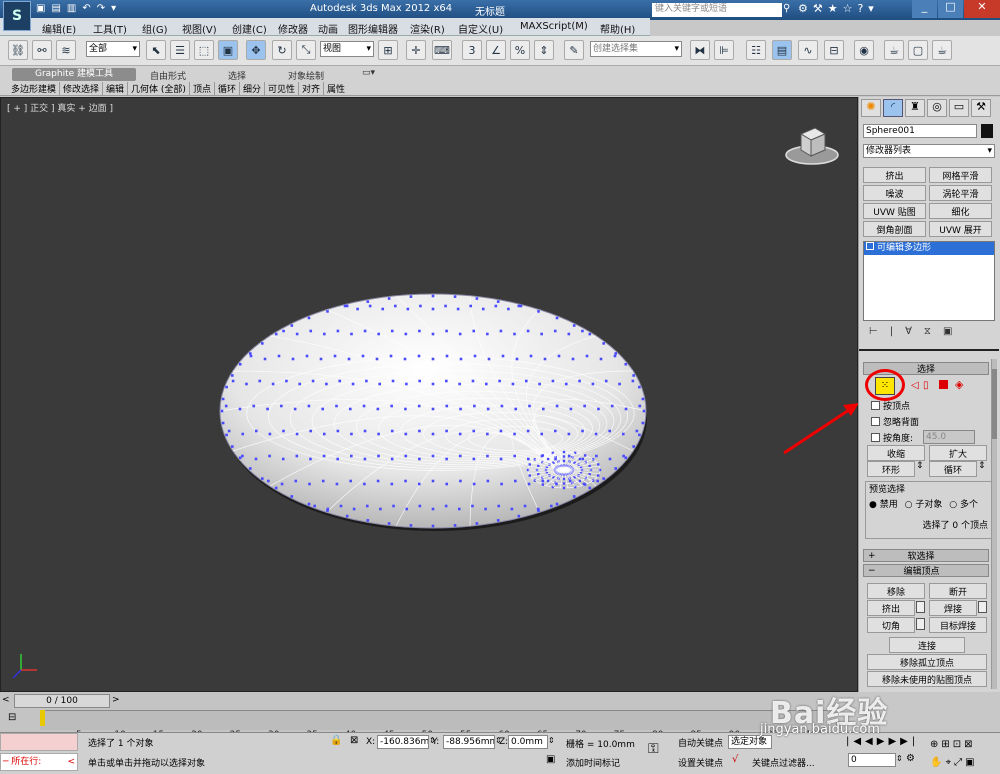 This screenshot has width=1000, height=774. Describe the element at coordinates (960, 229) in the screenshot. I see `modifier-unwrap-uvw-button: UVW 展开` at that location.